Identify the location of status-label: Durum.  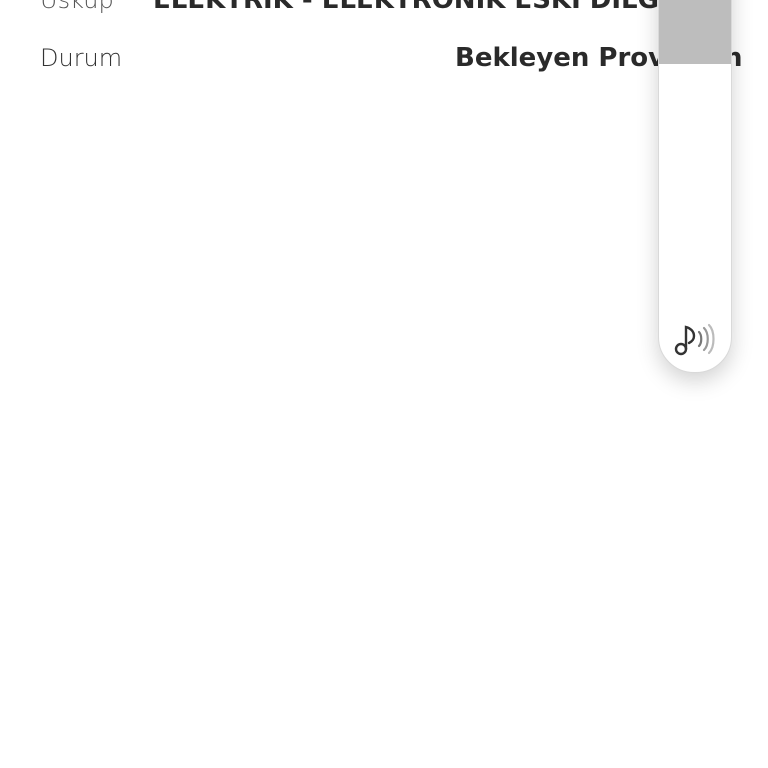
(81, 58).